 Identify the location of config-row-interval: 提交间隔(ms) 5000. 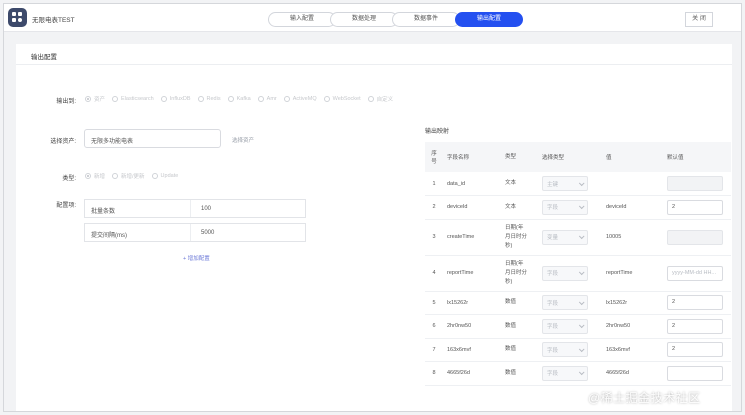
(195, 232).